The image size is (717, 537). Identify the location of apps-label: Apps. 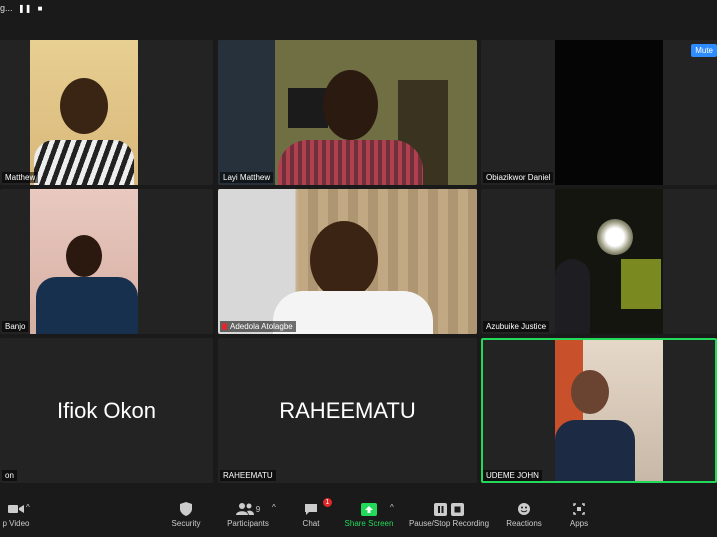
(579, 523).